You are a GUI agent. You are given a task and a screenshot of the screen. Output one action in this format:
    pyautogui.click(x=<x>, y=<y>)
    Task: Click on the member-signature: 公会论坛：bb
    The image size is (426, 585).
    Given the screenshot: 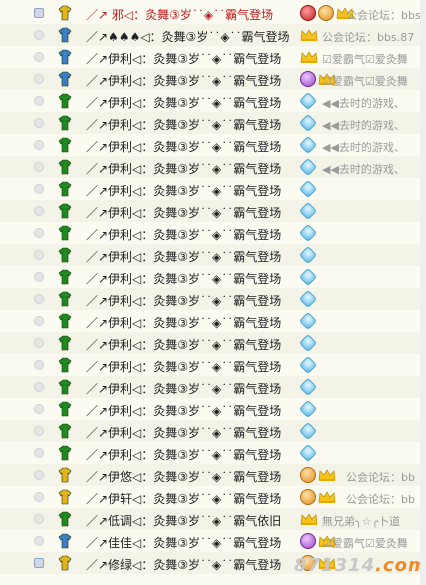 What is the action you would take?
    pyautogui.click(x=380, y=477)
    